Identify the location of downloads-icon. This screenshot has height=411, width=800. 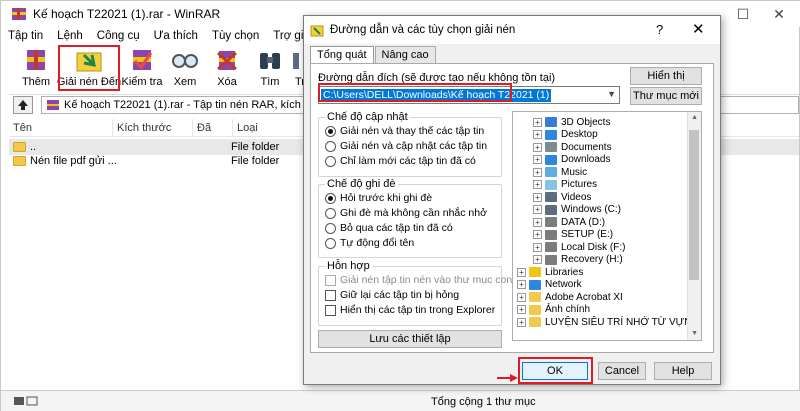
(551, 159).